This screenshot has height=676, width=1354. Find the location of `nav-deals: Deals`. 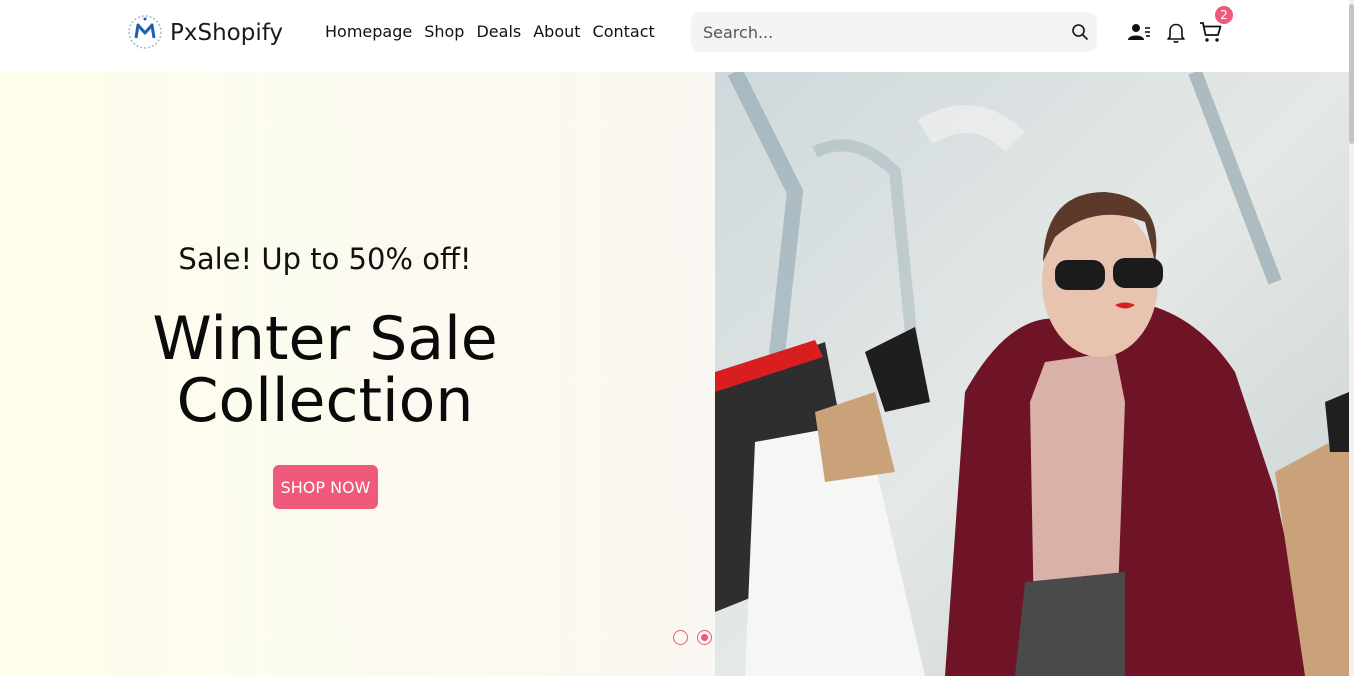

nav-deals: Deals is located at coordinates (498, 31).